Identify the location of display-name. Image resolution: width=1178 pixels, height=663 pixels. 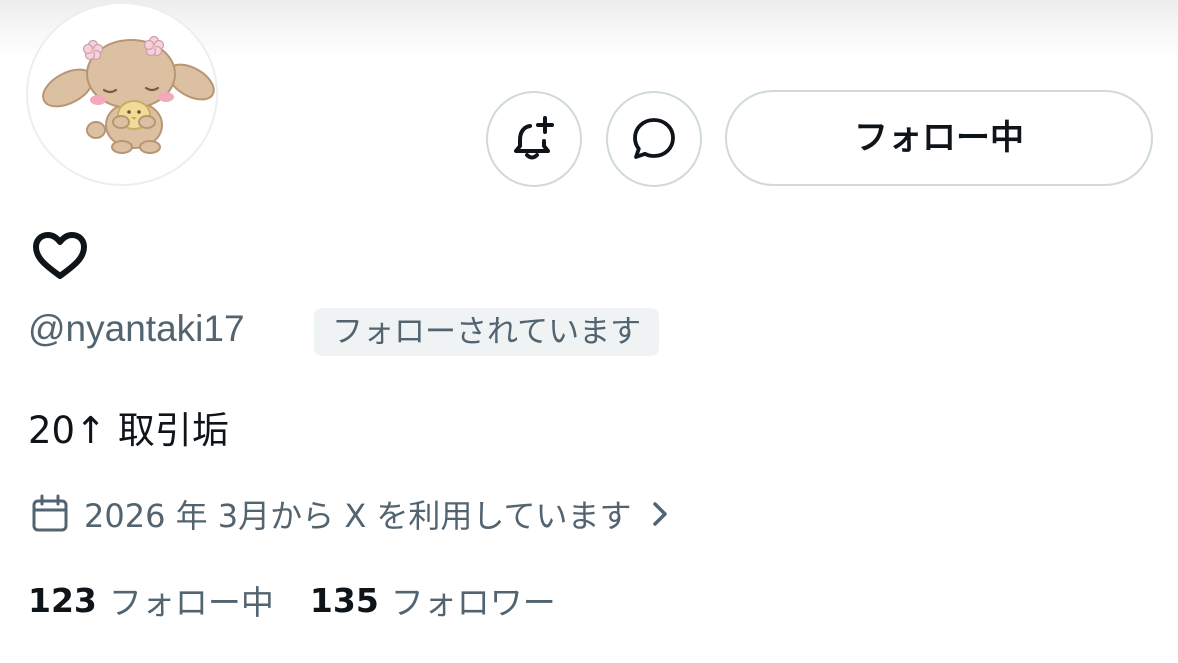
(60, 257).